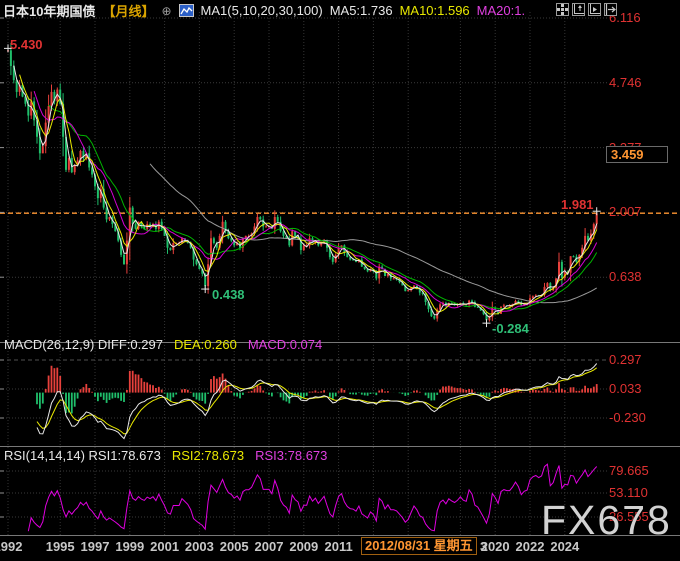 Image resolution: width=680 pixels, height=561 pixels. I want to click on x-axis-label: 1995, so click(60, 546).